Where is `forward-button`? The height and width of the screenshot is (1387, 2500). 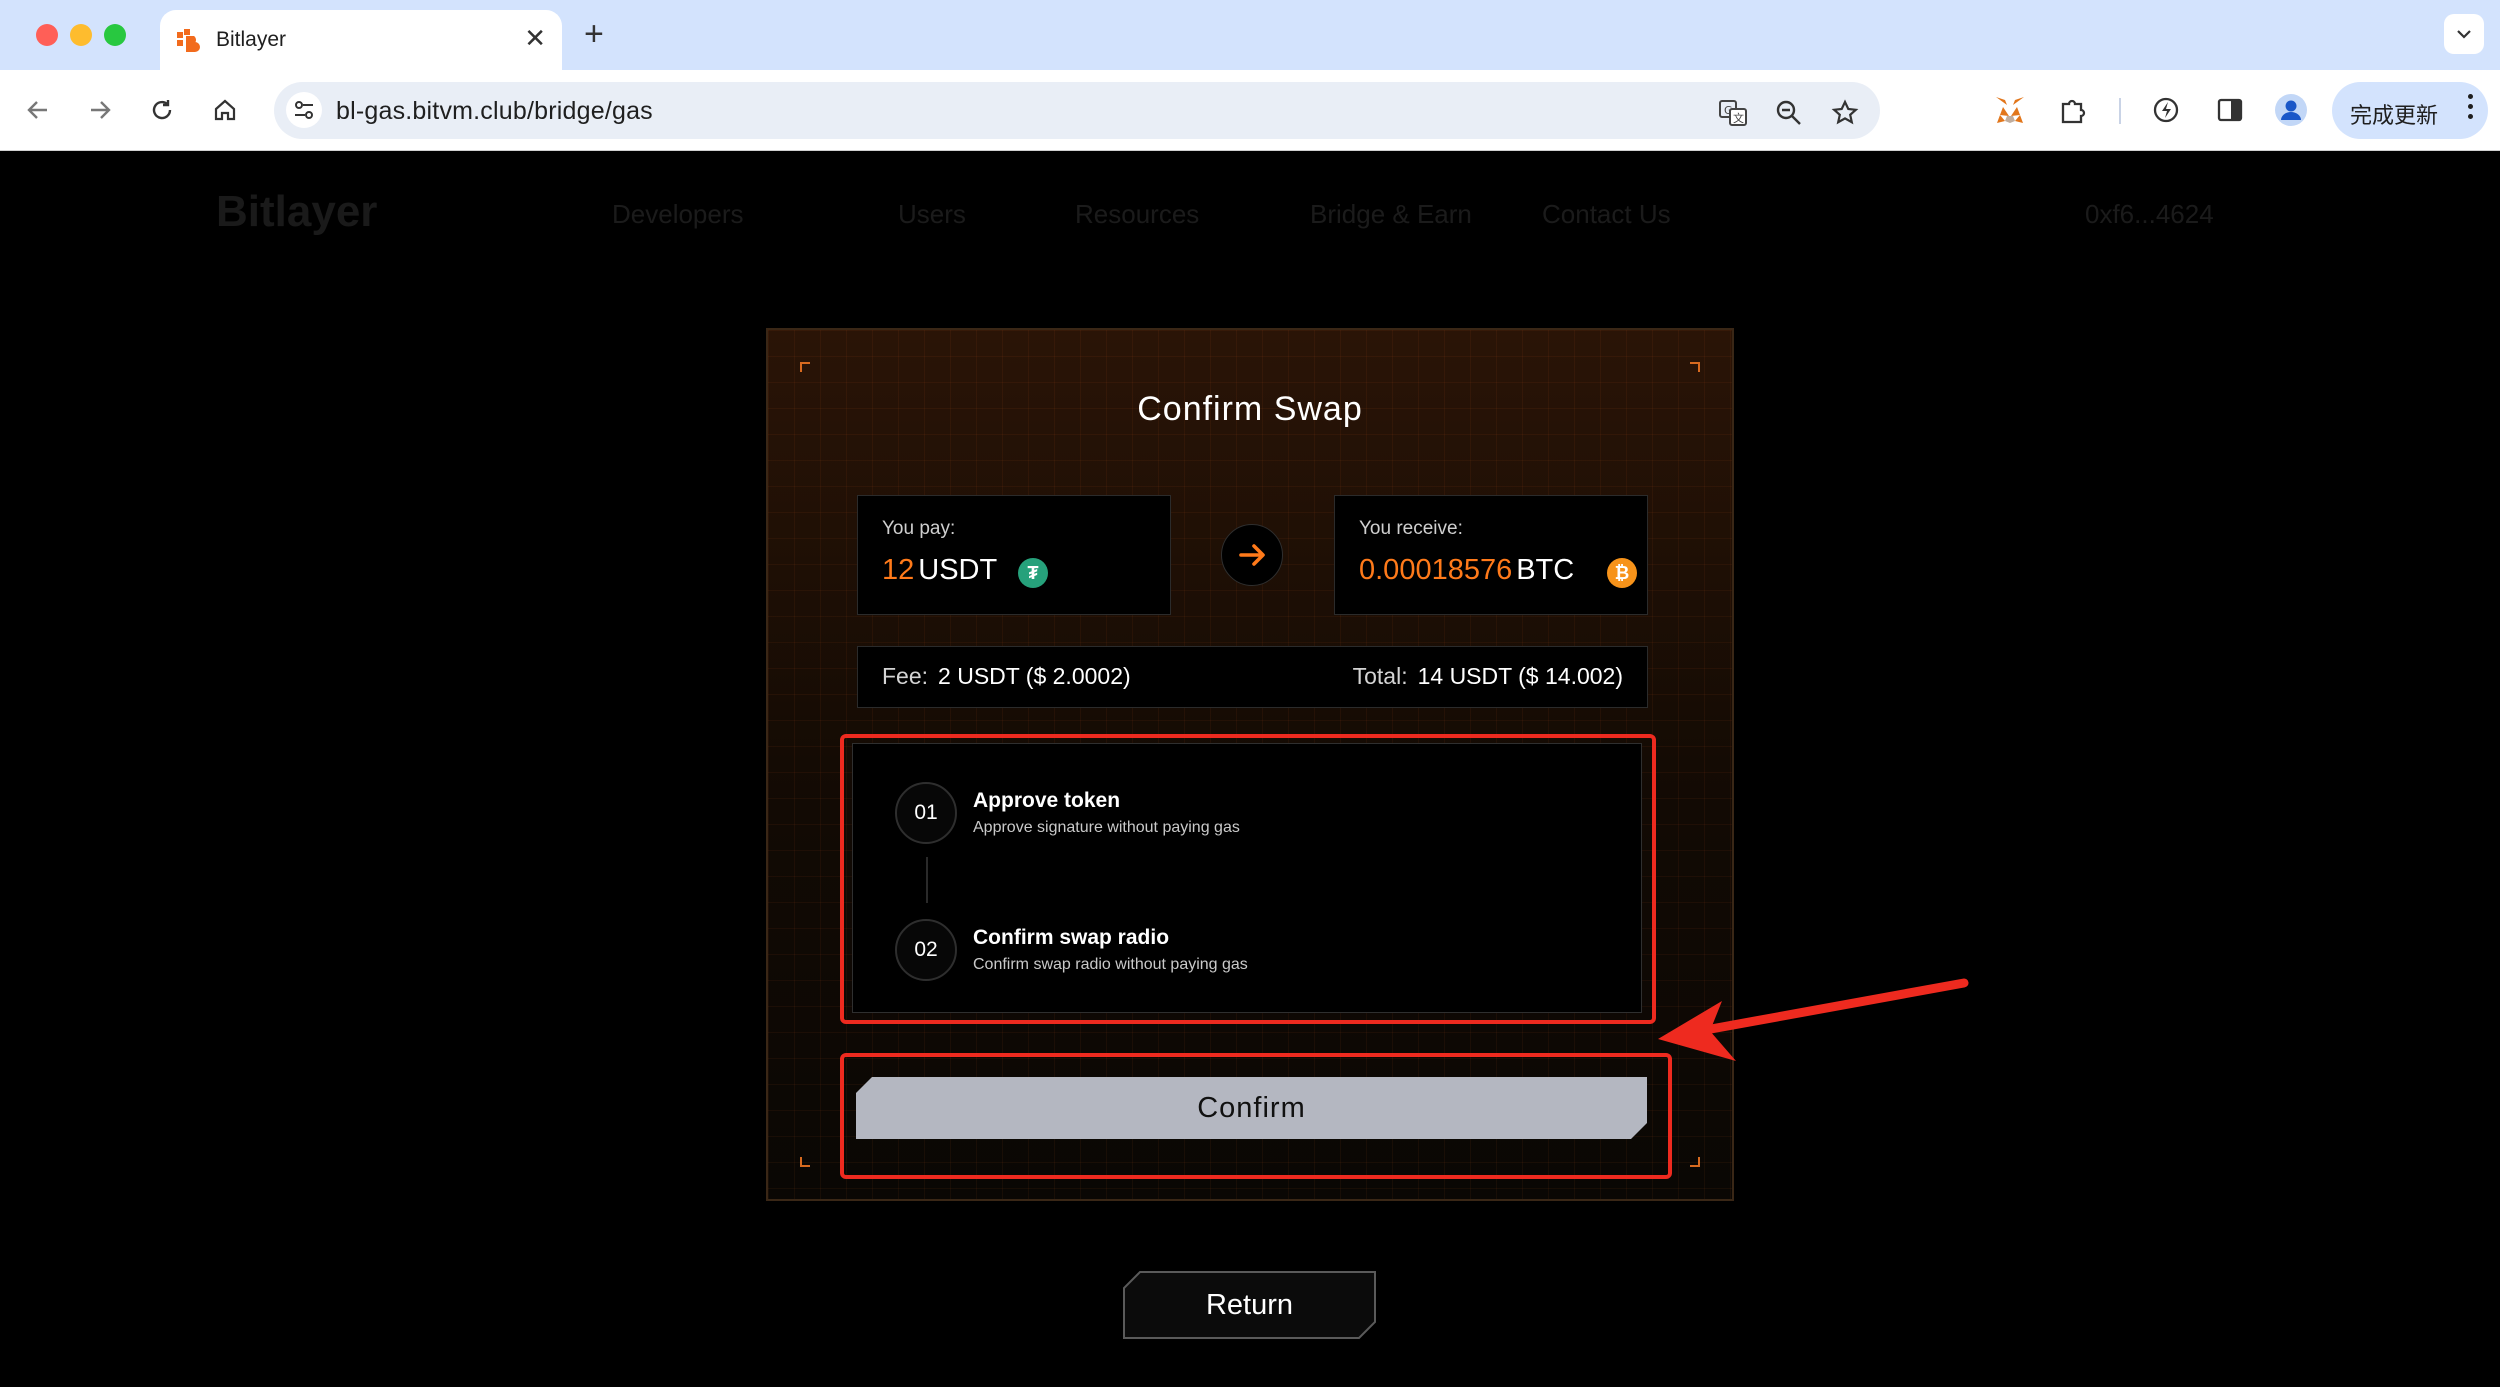 forward-button is located at coordinates (100, 110).